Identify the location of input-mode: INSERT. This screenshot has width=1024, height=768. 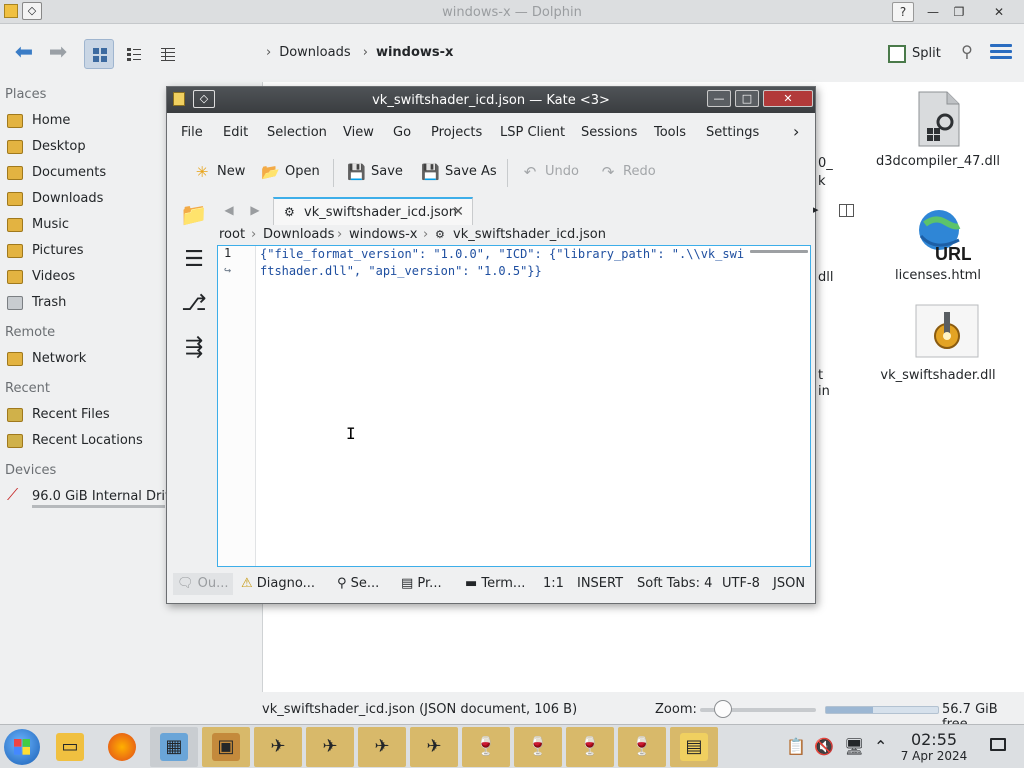
(600, 584).